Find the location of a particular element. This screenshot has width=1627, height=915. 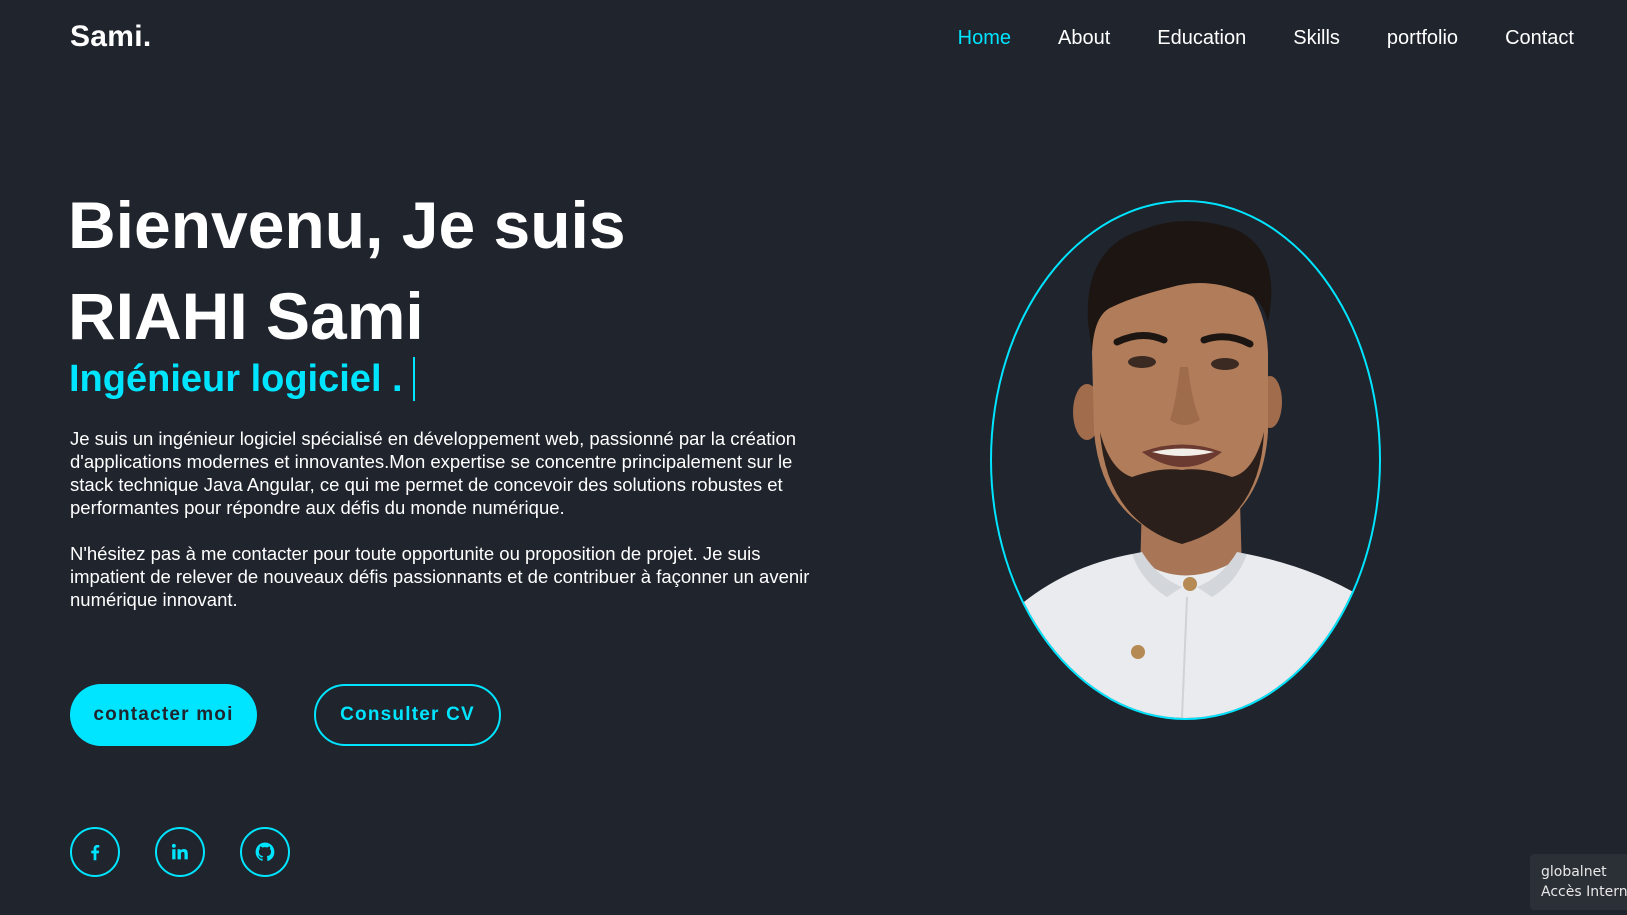

hero-role: Ingénieur logiciel . is located at coordinates (242, 379).